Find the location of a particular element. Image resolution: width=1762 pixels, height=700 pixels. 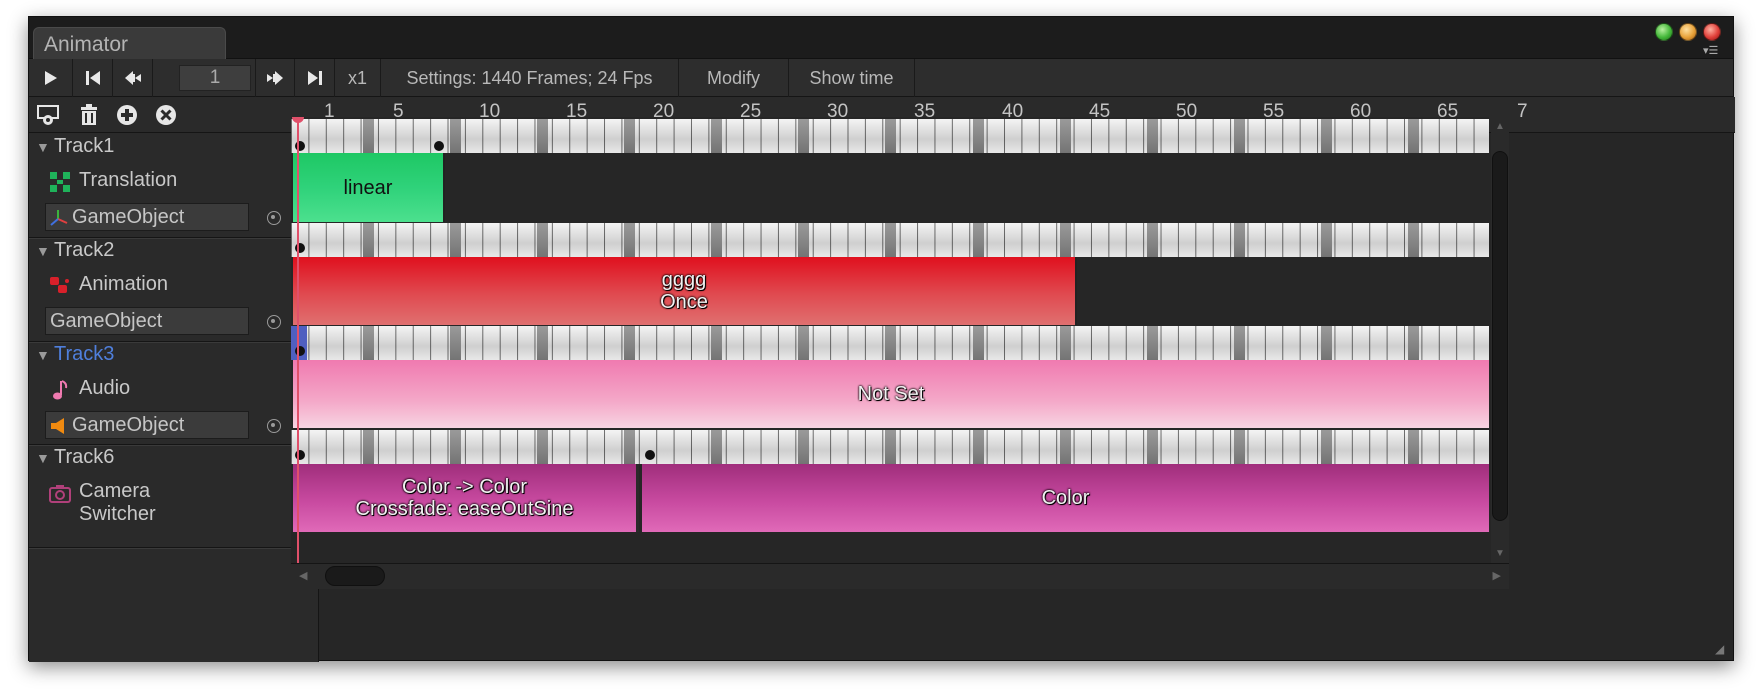

play-icon is located at coordinates (50, 78).